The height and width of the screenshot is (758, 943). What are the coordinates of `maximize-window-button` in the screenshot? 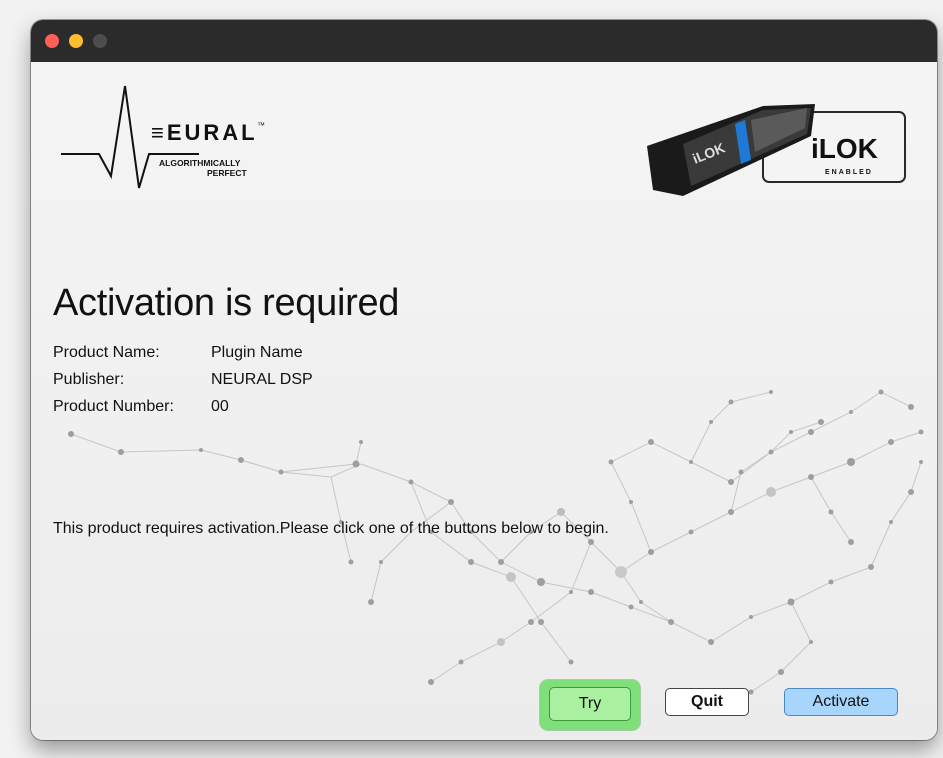 It's located at (100, 41).